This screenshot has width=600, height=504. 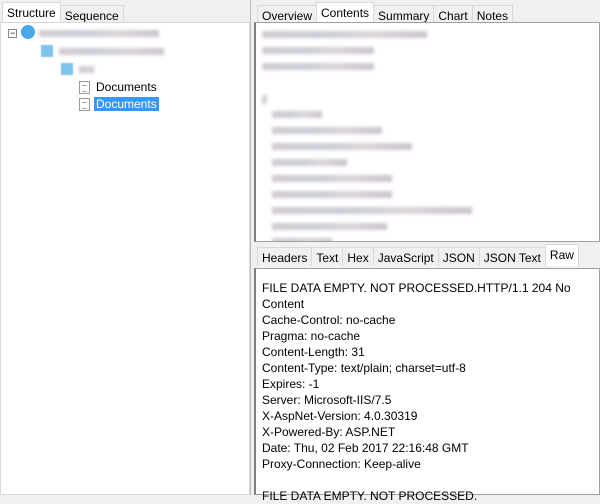 What do you see at coordinates (345, 13) in the screenshot?
I see `tab-contents: Contents` at bounding box center [345, 13].